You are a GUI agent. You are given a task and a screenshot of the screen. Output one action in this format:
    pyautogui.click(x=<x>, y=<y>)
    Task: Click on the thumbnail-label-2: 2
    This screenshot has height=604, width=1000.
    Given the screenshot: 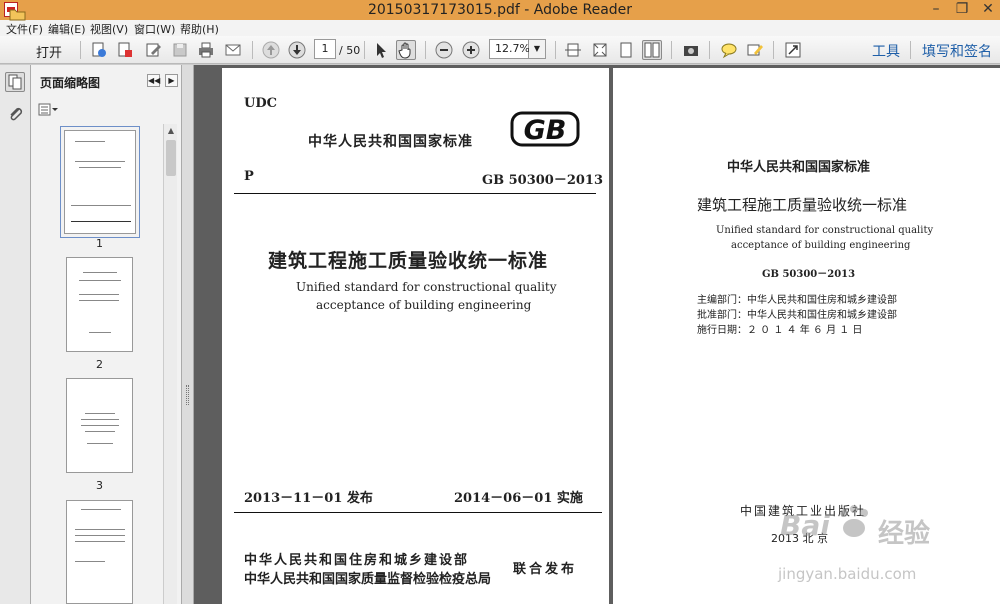 What is the action you would take?
    pyautogui.click(x=99, y=364)
    